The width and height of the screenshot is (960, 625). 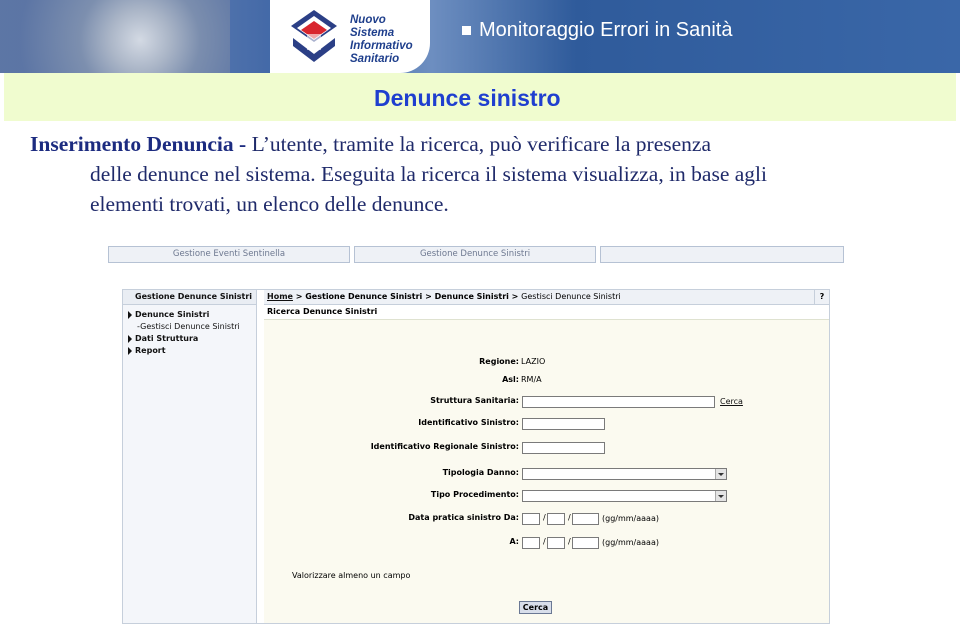 What do you see at coordinates (556, 543) in the screenshot?
I see `data-a-month-input` at bounding box center [556, 543].